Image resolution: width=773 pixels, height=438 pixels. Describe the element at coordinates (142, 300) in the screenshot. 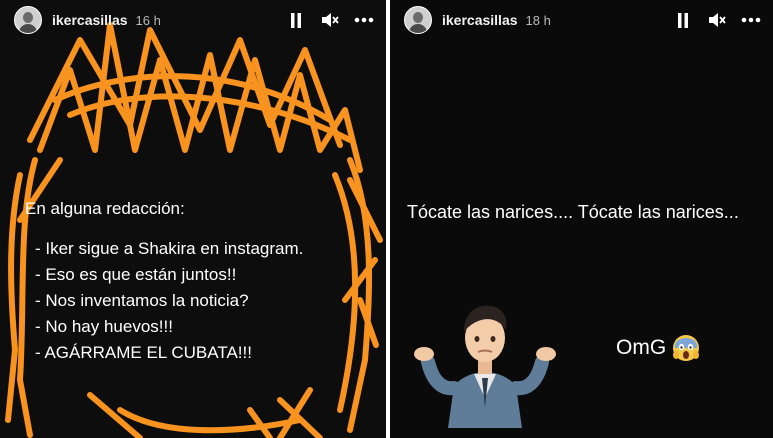

I see `list-item: - Nos inventamos la noticia?` at that location.